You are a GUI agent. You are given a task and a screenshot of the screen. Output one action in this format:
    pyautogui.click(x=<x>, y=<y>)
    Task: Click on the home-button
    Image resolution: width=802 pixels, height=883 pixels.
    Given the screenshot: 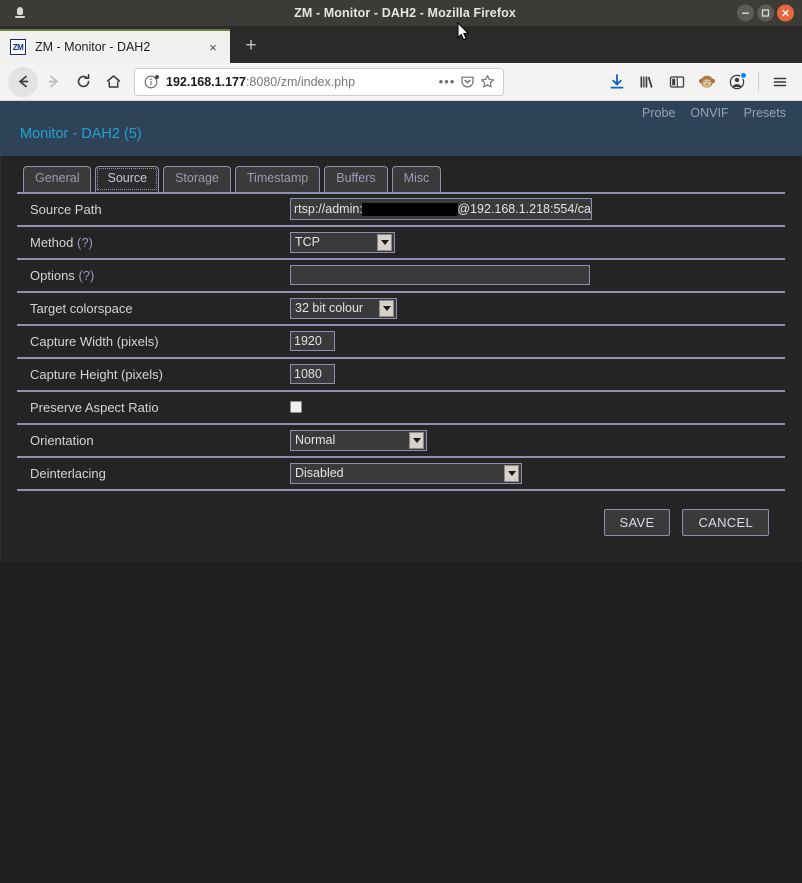 What is the action you would take?
    pyautogui.click(x=113, y=82)
    